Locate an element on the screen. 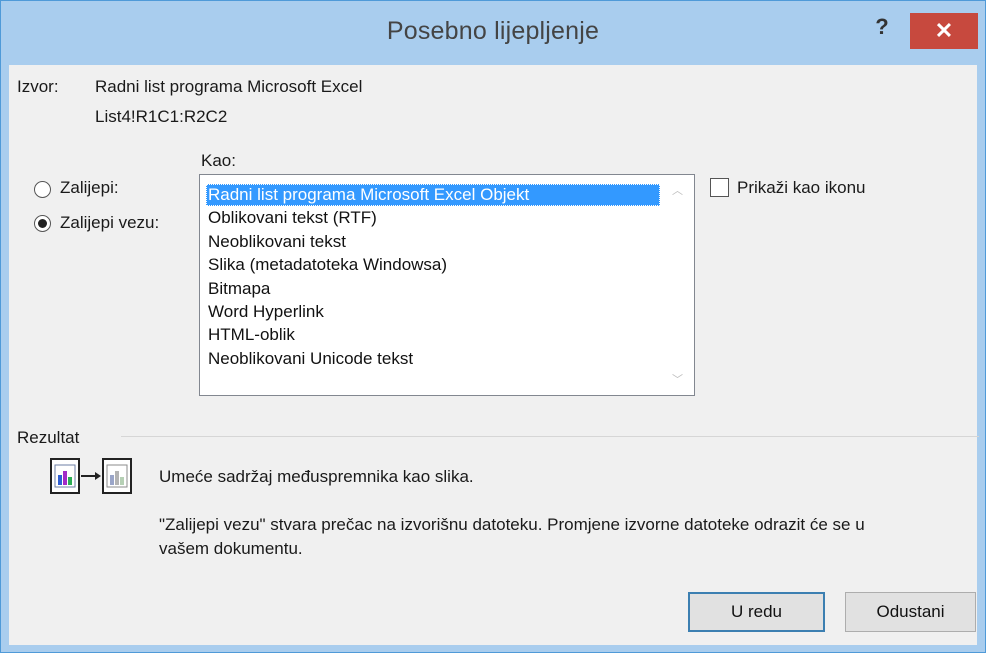 This screenshot has width=986, height=653. paste-link-radio-label: Zalijepi vezu: is located at coordinates (109, 223).